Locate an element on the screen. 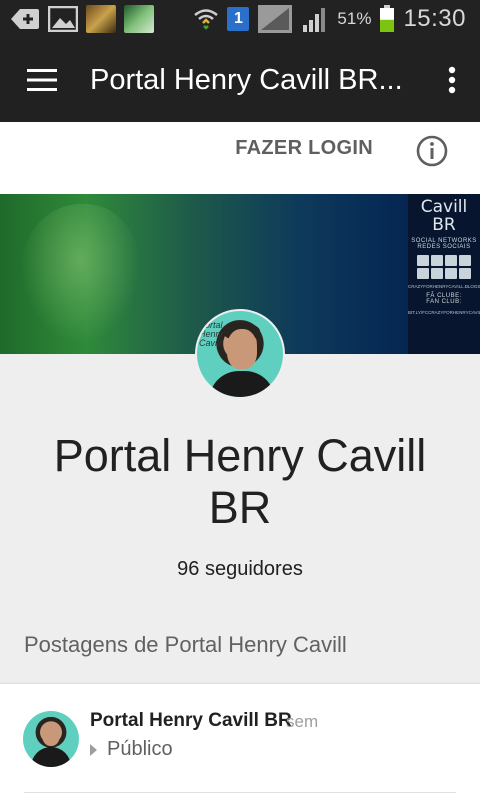 Image resolution: width=480 pixels, height=800 pixels. info-icon is located at coordinates (432, 151).